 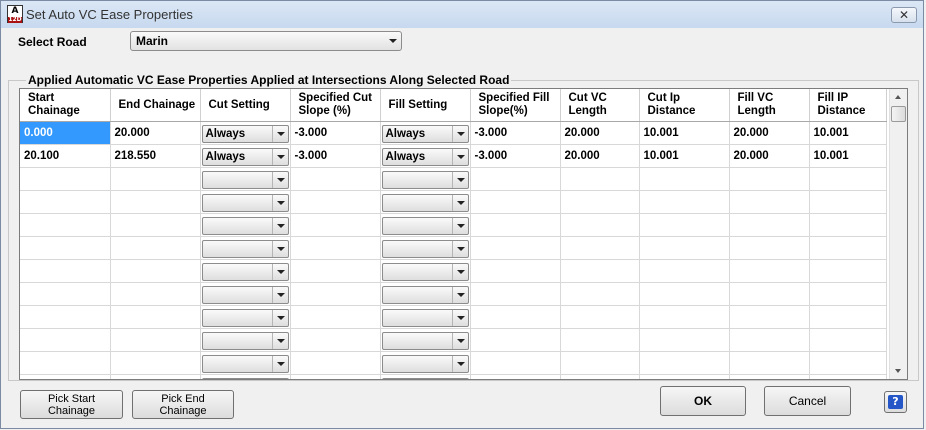 I want to click on pick-start-chainage-button: Pick Start Chainage, so click(x=71, y=404).